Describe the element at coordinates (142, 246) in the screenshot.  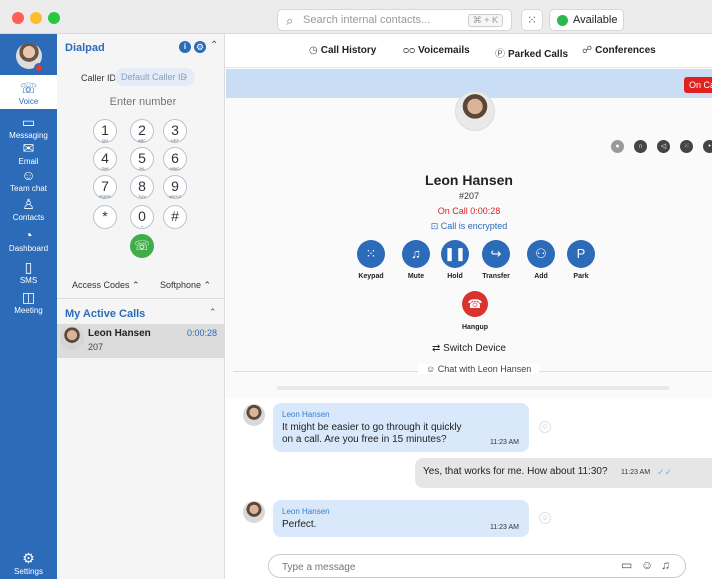
I see `call-button: ☏` at that location.